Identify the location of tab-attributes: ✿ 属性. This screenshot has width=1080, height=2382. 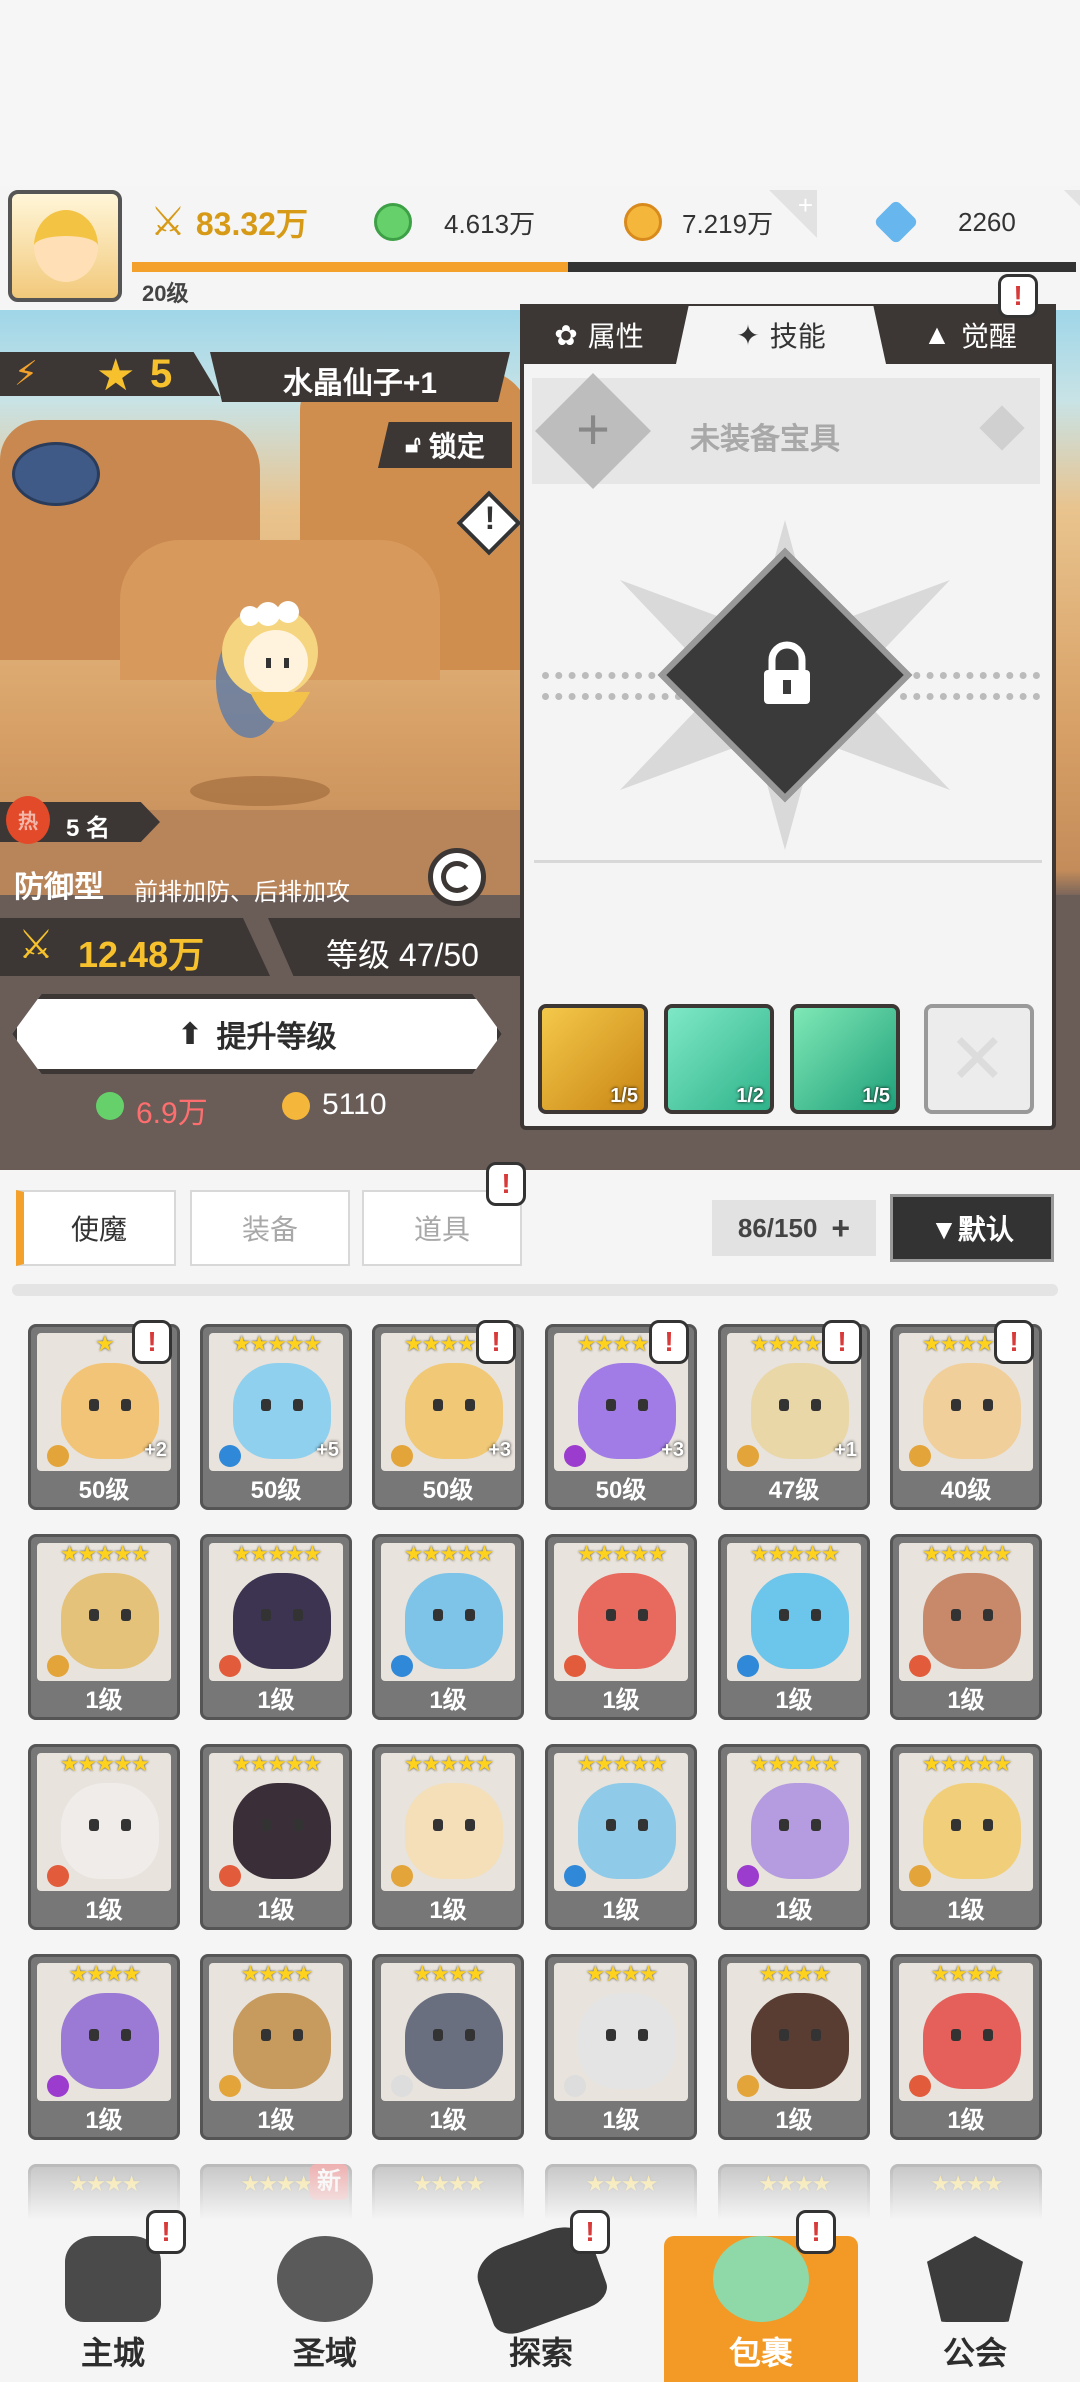
(599, 335).